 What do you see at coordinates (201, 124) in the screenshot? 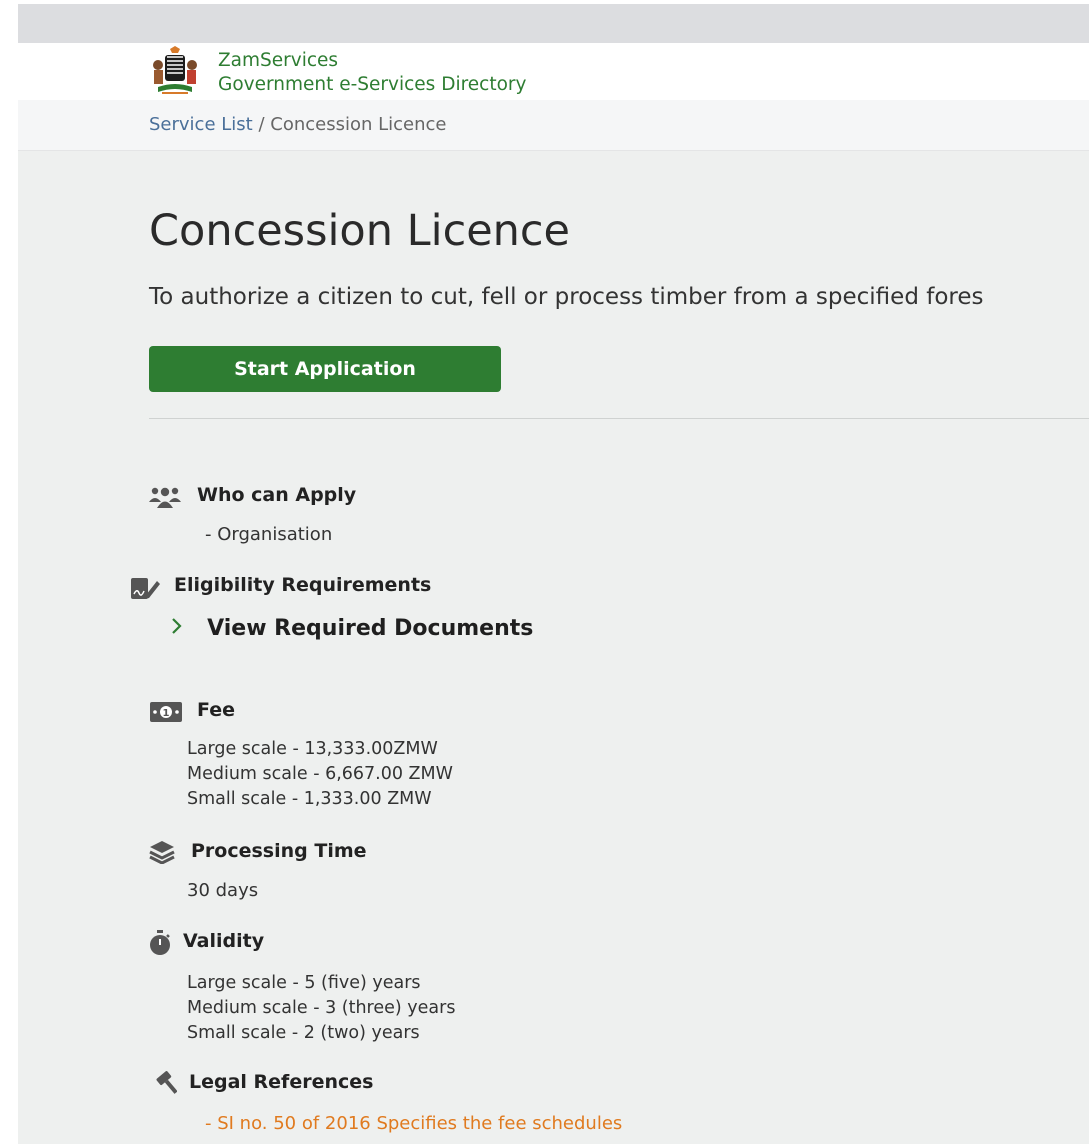
I see `breadcrumb-service-list-link: Service List` at bounding box center [201, 124].